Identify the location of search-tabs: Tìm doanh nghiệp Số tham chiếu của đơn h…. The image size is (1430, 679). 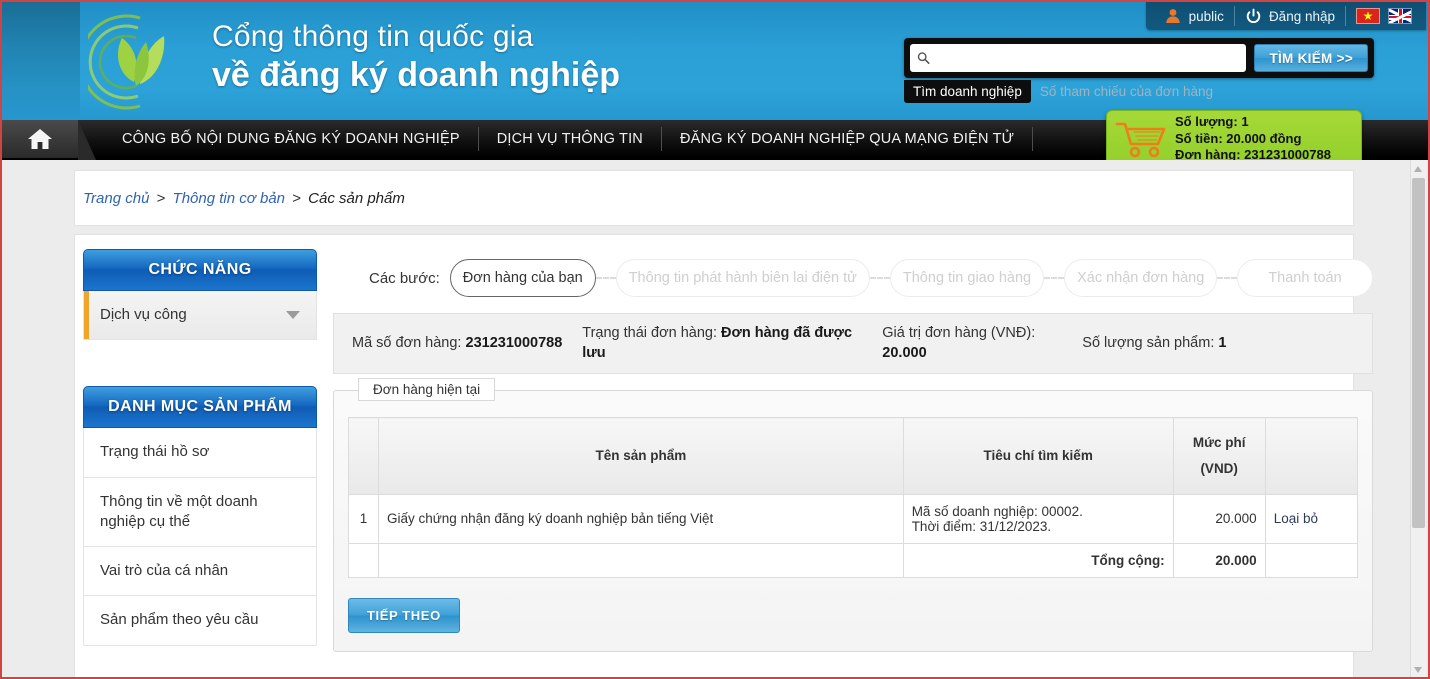
(1139, 91).